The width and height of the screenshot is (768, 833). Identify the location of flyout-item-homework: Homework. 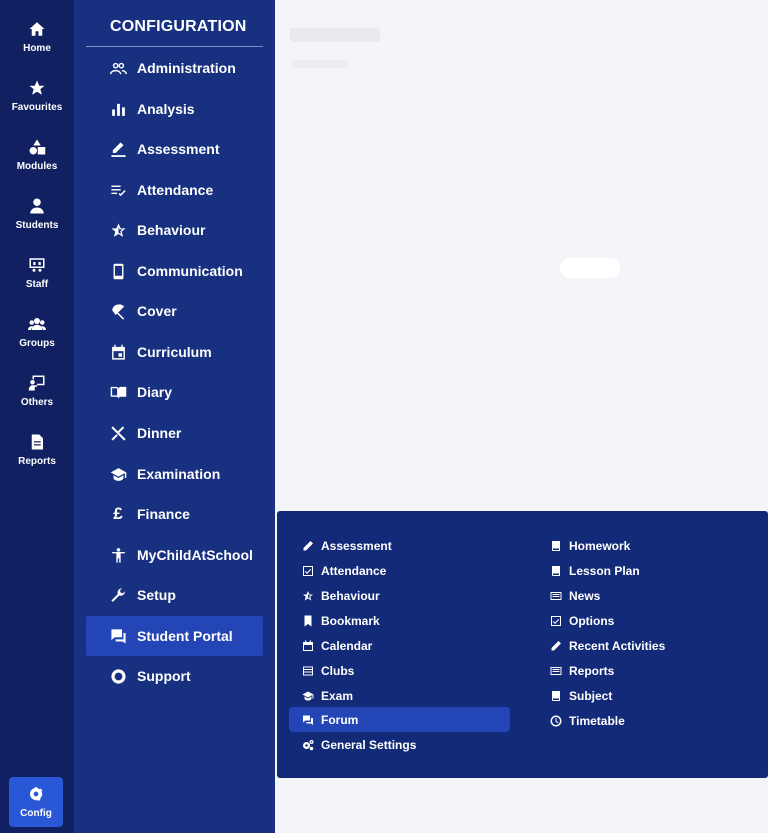
(589, 545).